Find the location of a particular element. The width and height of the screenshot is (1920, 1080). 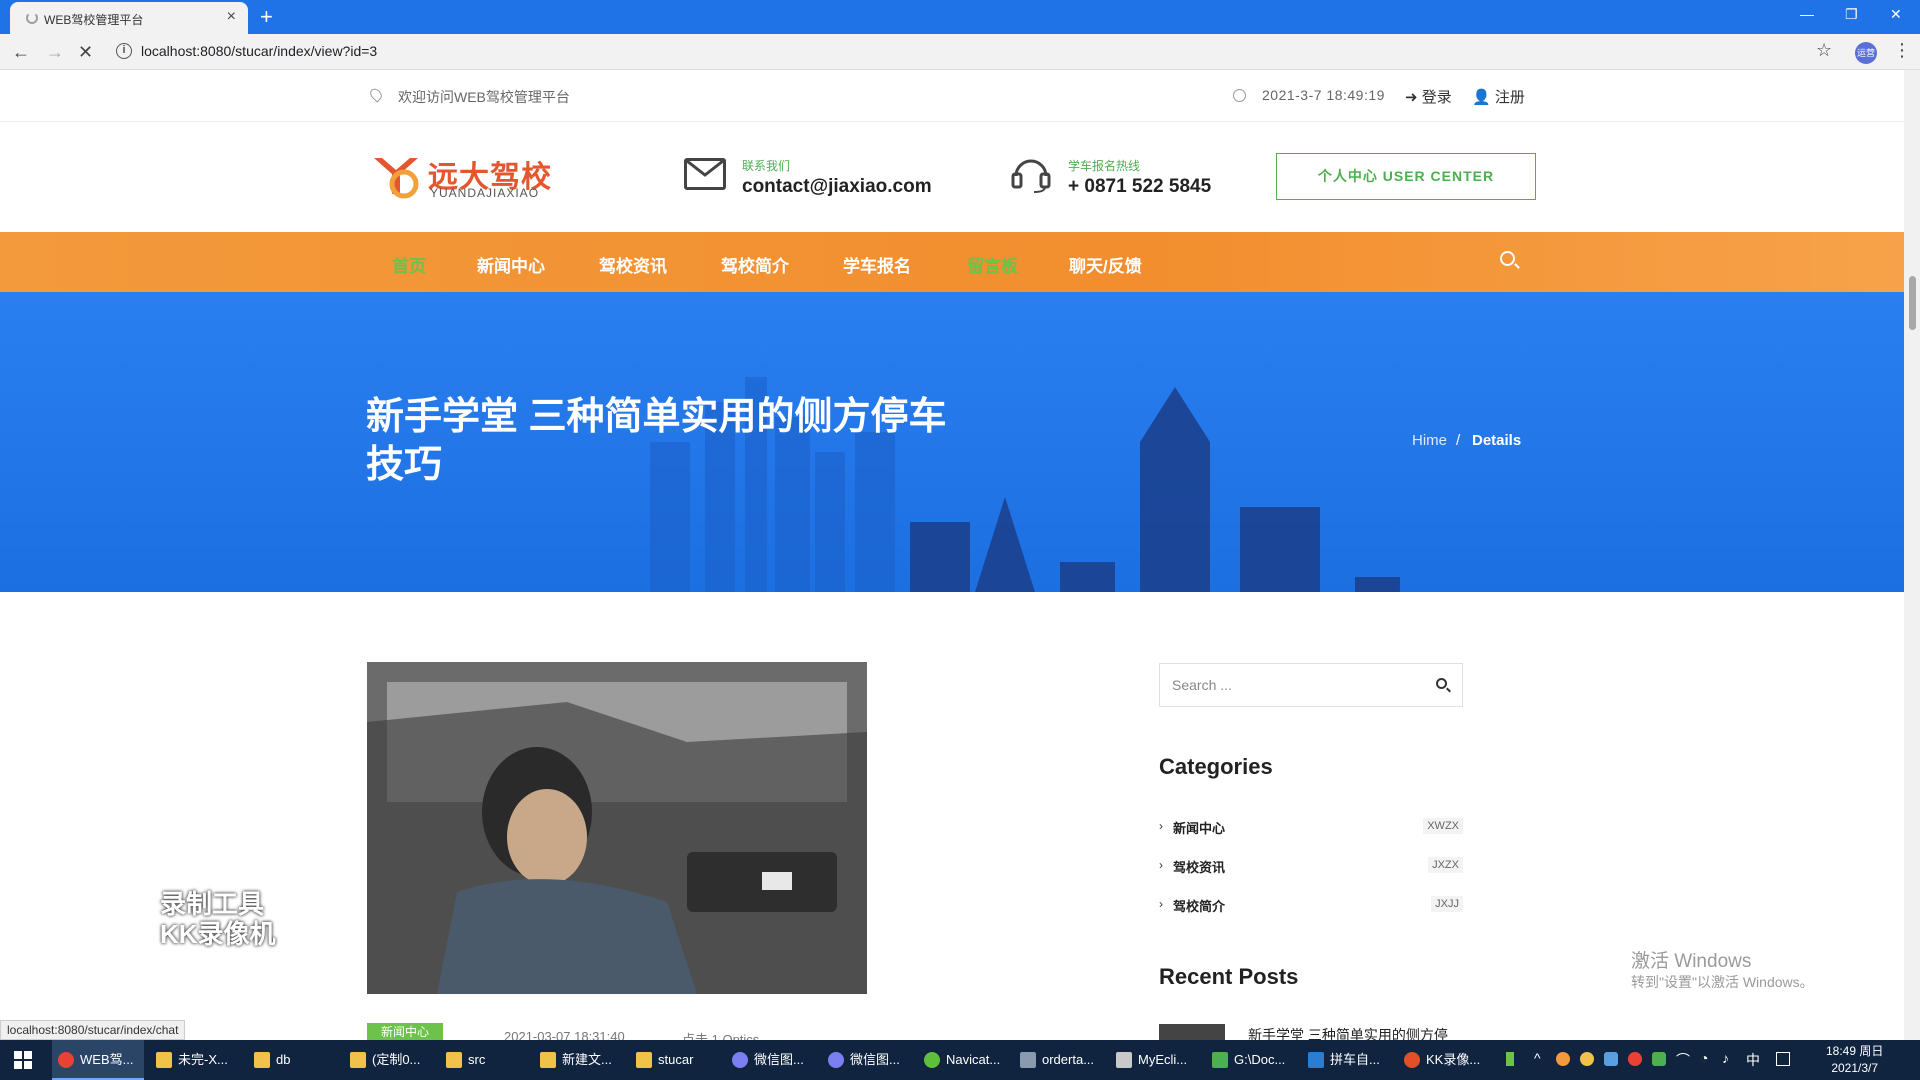

battery-icon is located at coordinates (1510, 1059).